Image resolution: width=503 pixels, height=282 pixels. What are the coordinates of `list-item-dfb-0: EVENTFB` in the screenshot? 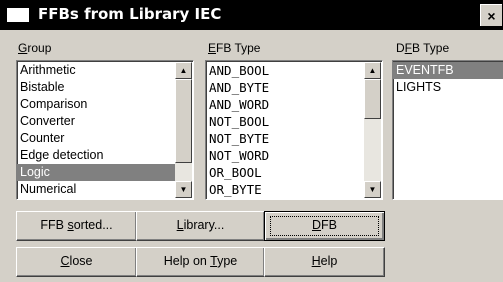 It's located at (448, 70).